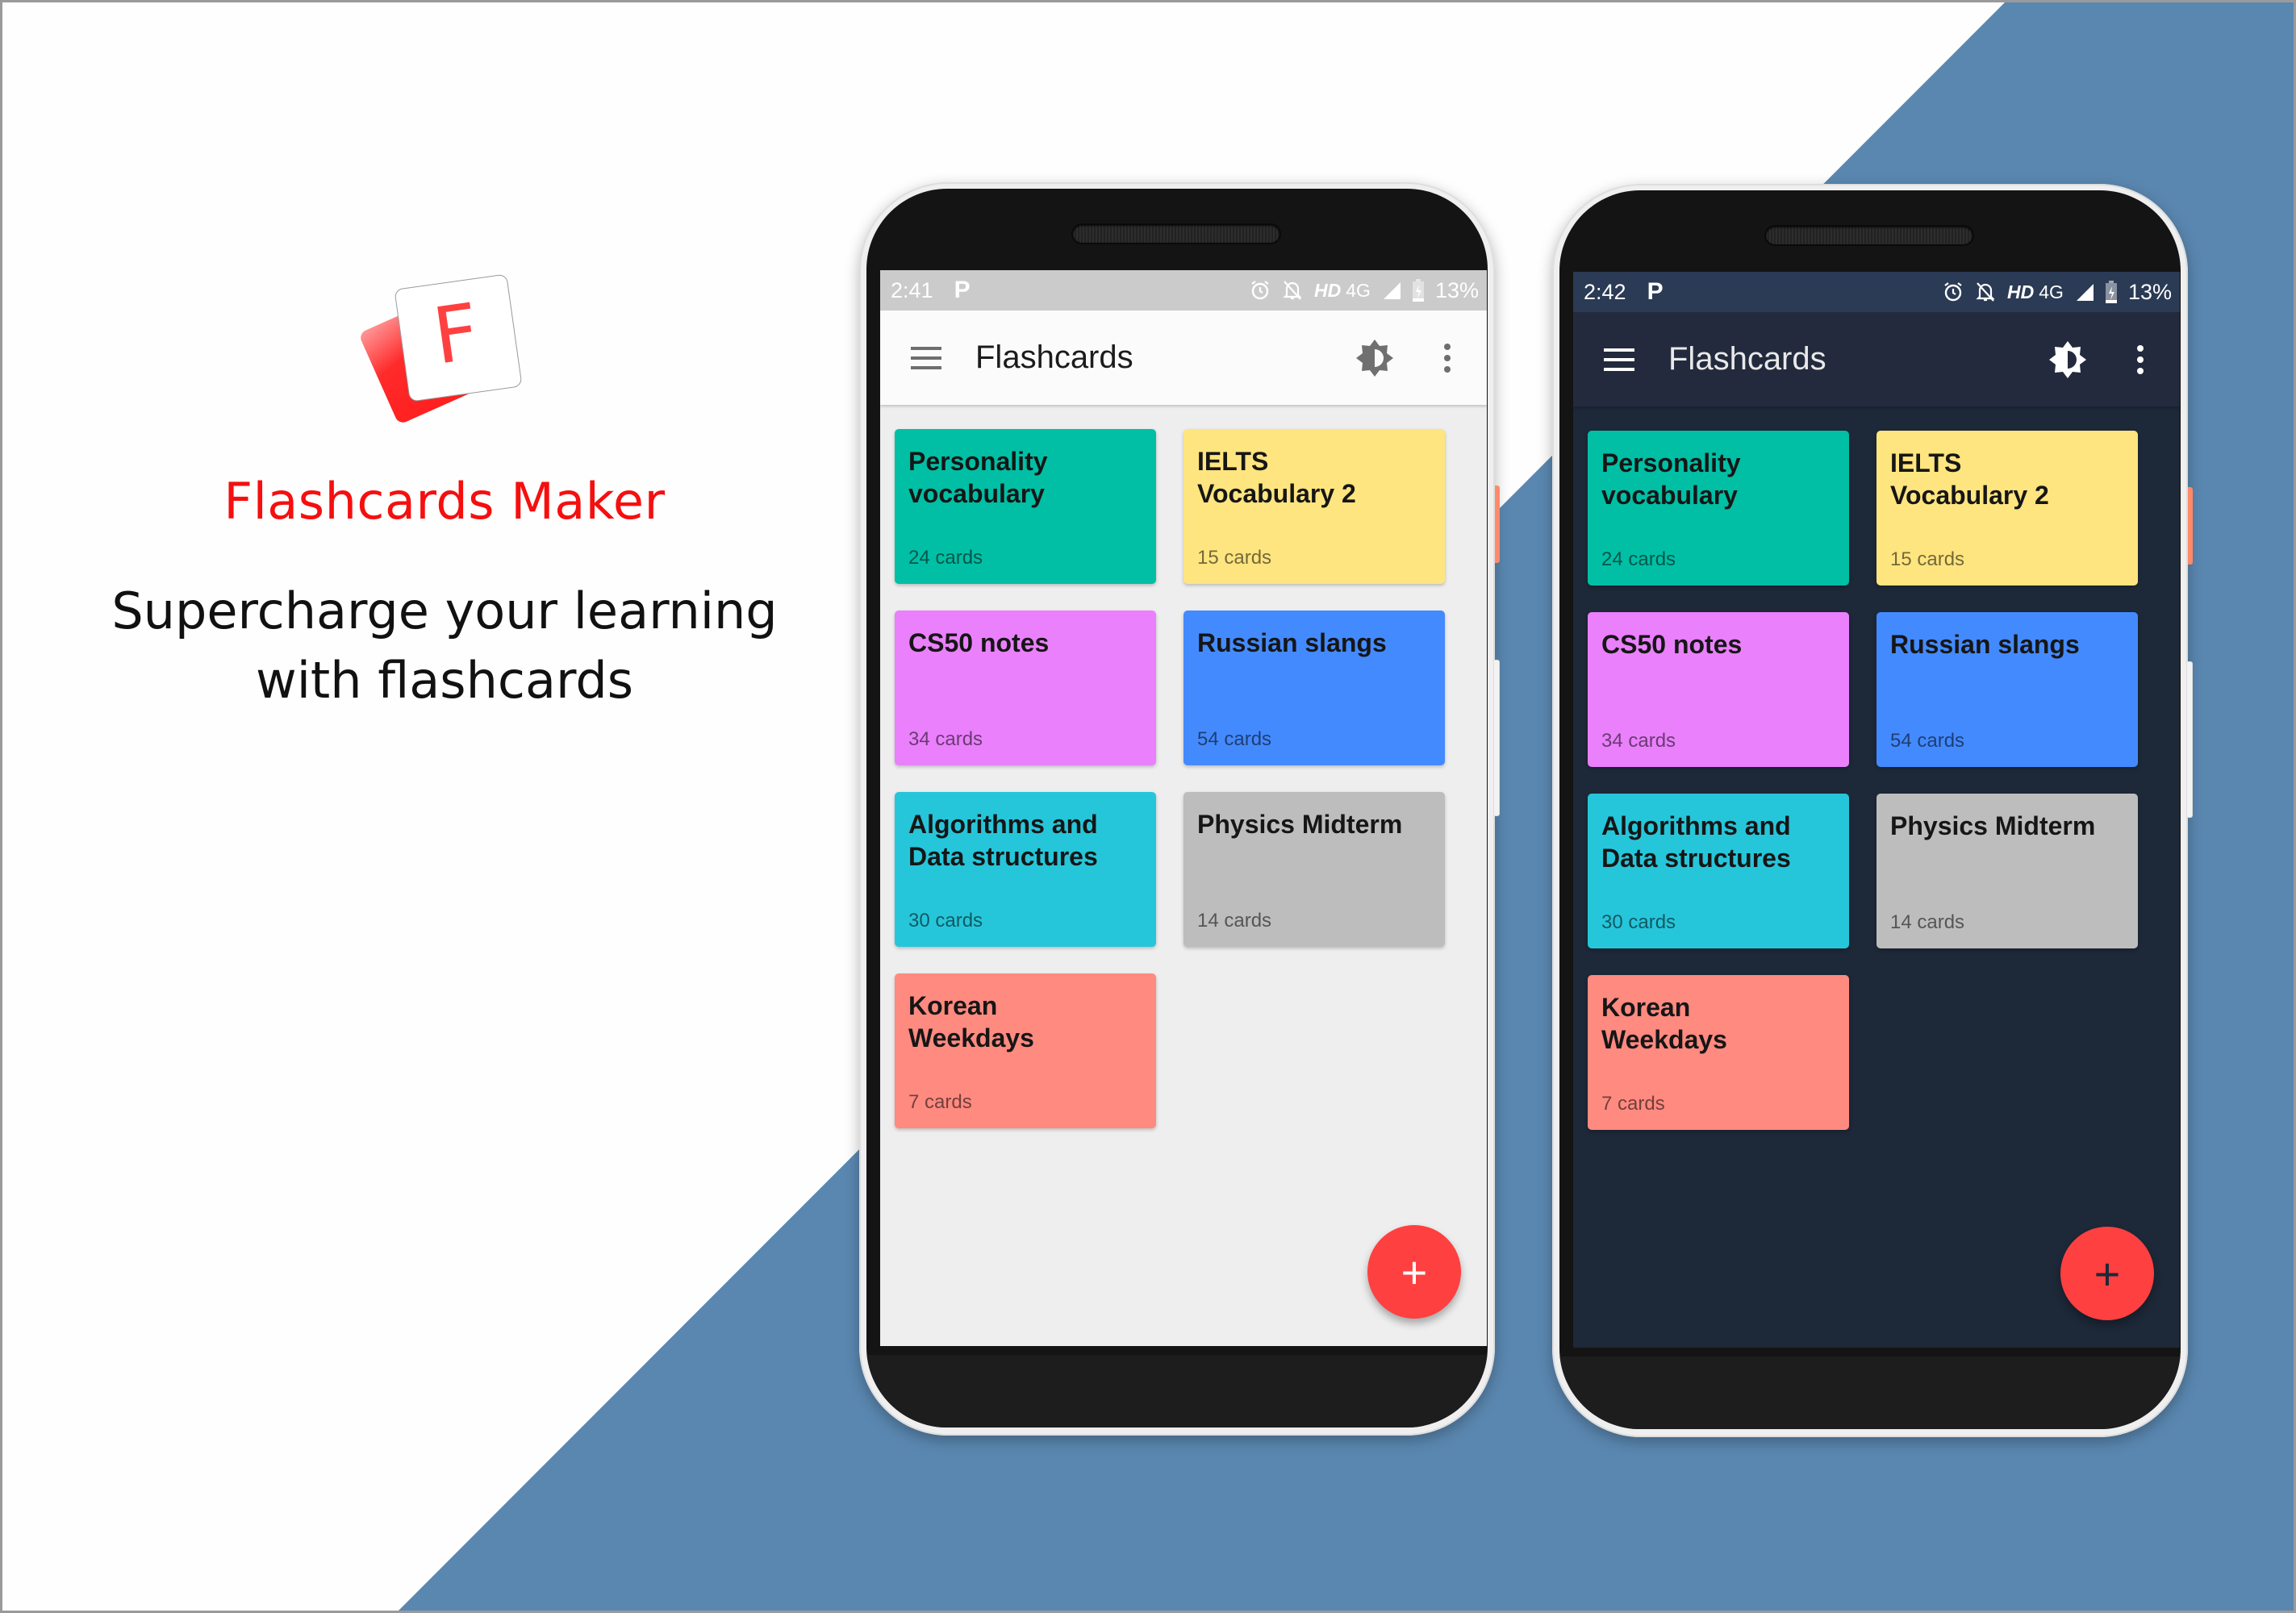 This screenshot has height=1613, width=2296. What do you see at coordinates (1877, 292) in the screenshot?
I see `status-bar: 2:42 P HD 4G 13%` at bounding box center [1877, 292].